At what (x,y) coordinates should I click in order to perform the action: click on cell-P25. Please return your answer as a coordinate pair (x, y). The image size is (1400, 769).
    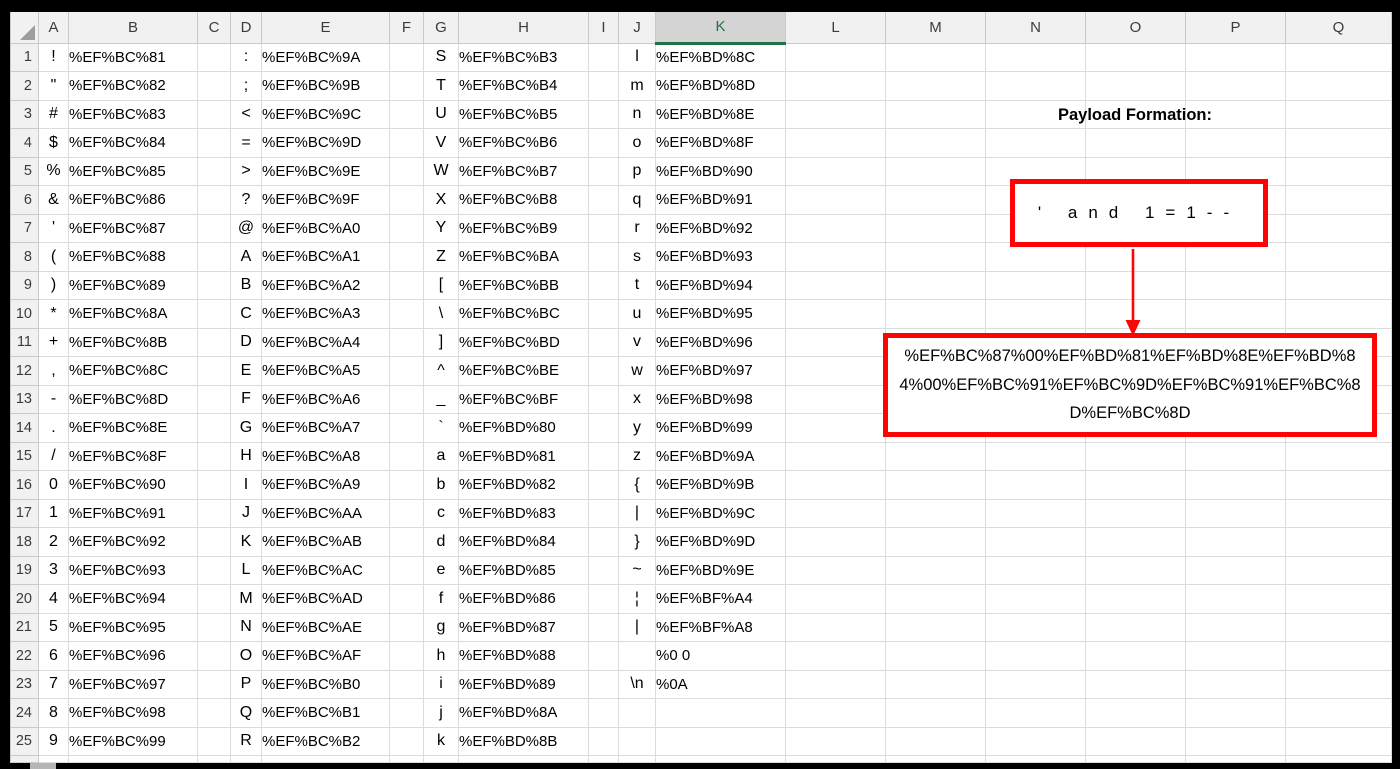
    Looking at the image, I should click on (1235, 741).